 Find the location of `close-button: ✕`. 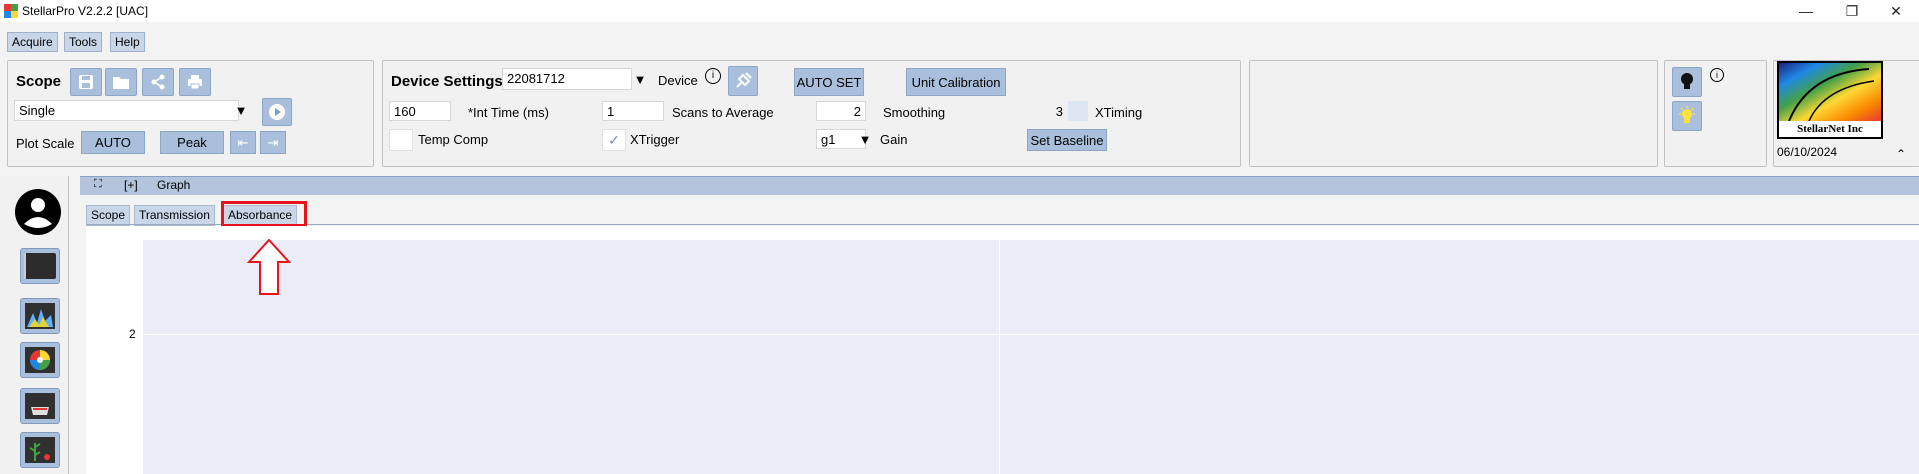

close-button: ✕ is located at coordinates (1896, 11).